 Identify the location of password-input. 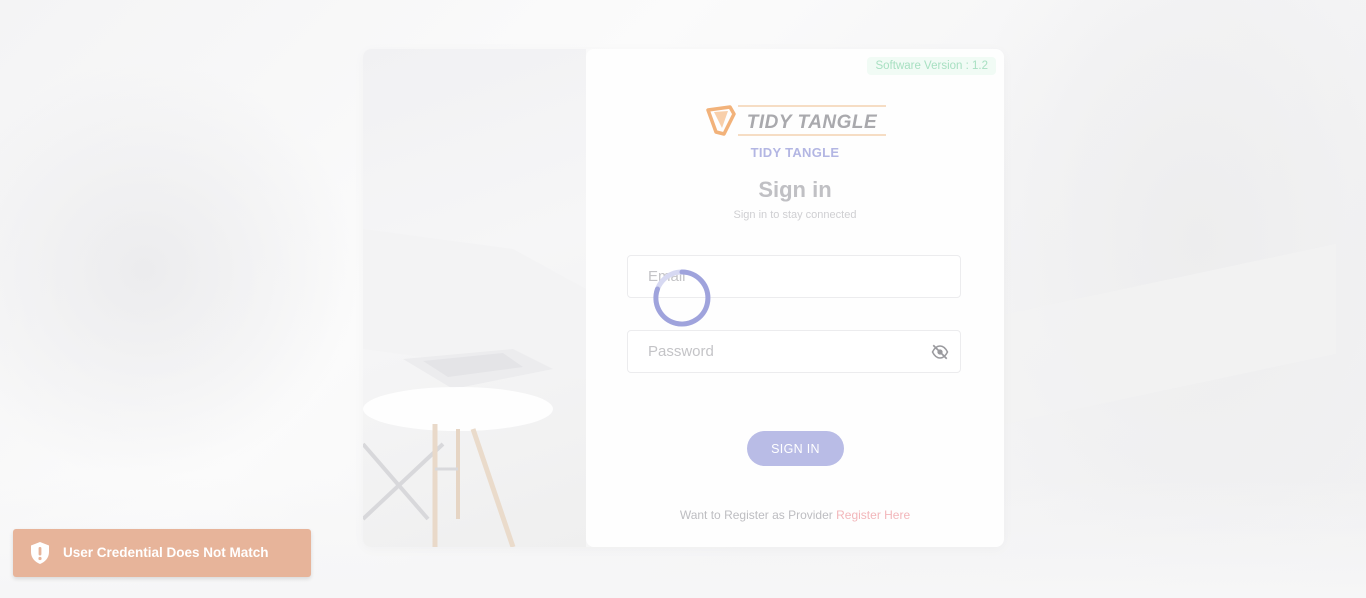
(778, 351).